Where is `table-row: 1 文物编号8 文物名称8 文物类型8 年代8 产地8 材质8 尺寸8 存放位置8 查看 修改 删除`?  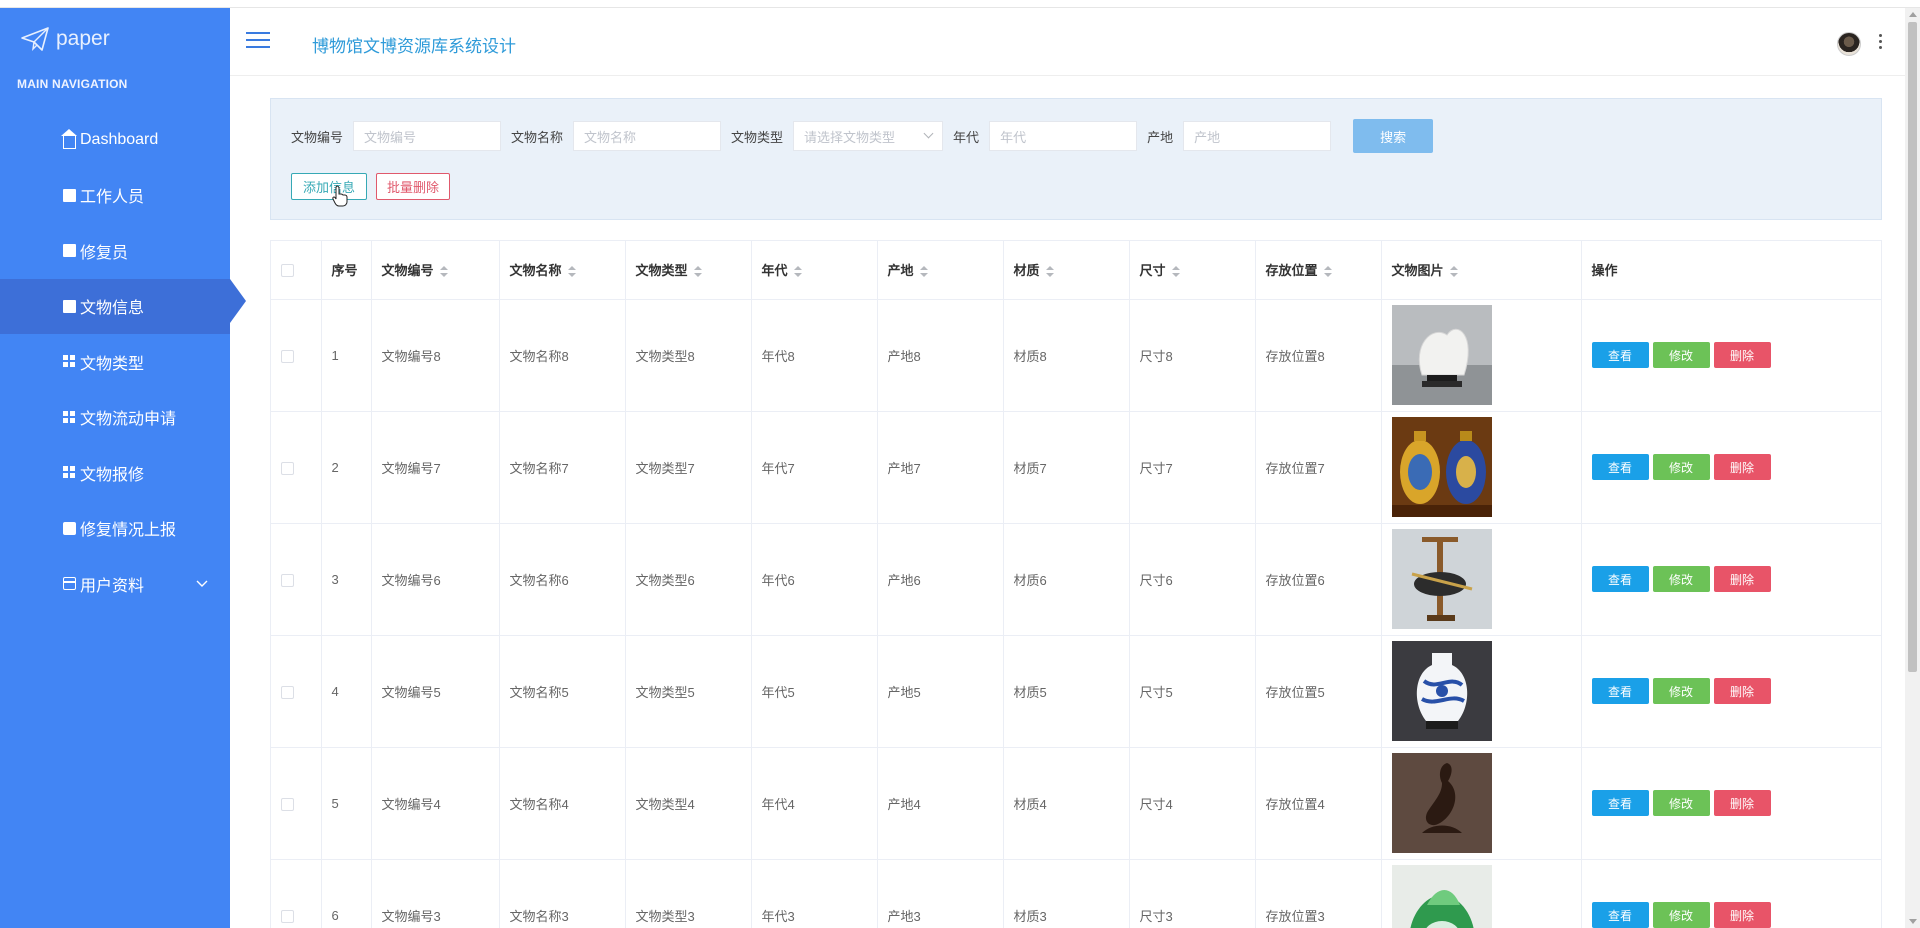
table-row: 1 文物编号8 文物名称8 文物类型8 年代8 产地8 材质8 尺寸8 存放位置8 查看 修改 删除 is located at coordinates (1076, 355).